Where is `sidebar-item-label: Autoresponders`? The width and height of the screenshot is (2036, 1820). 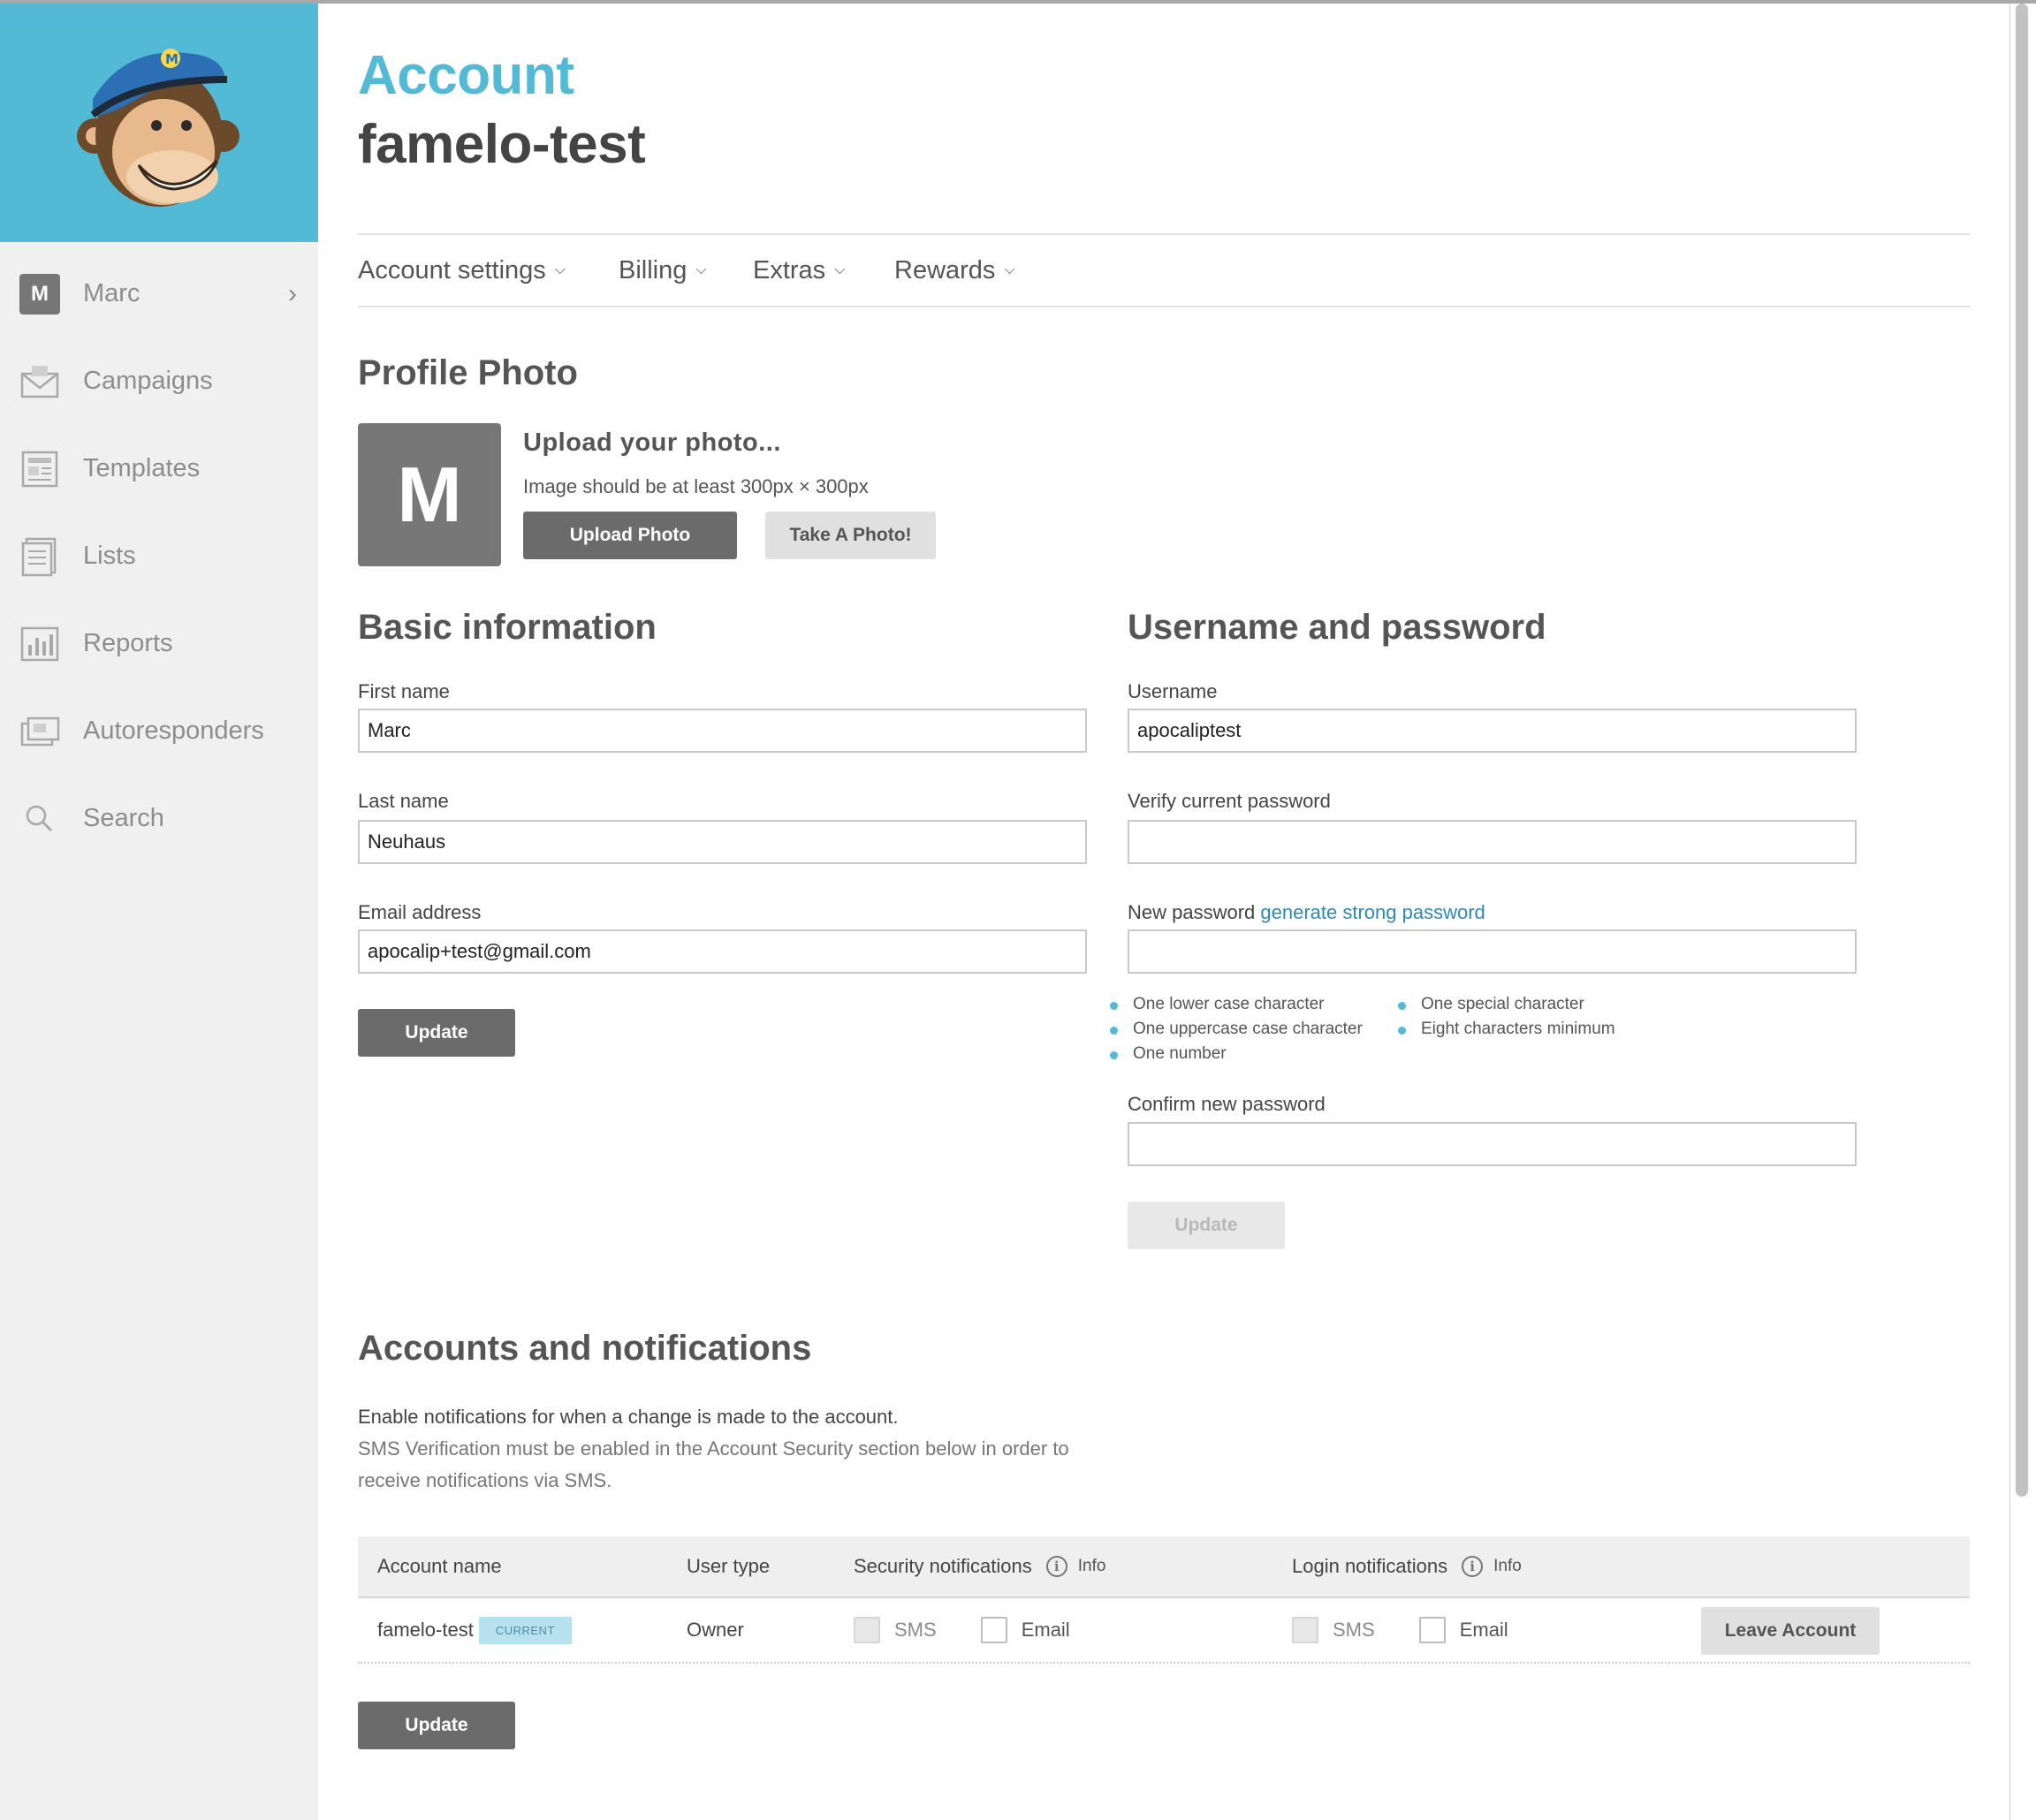 sidebar-item-label: Autoresponders is located at coordinates (173, 731).